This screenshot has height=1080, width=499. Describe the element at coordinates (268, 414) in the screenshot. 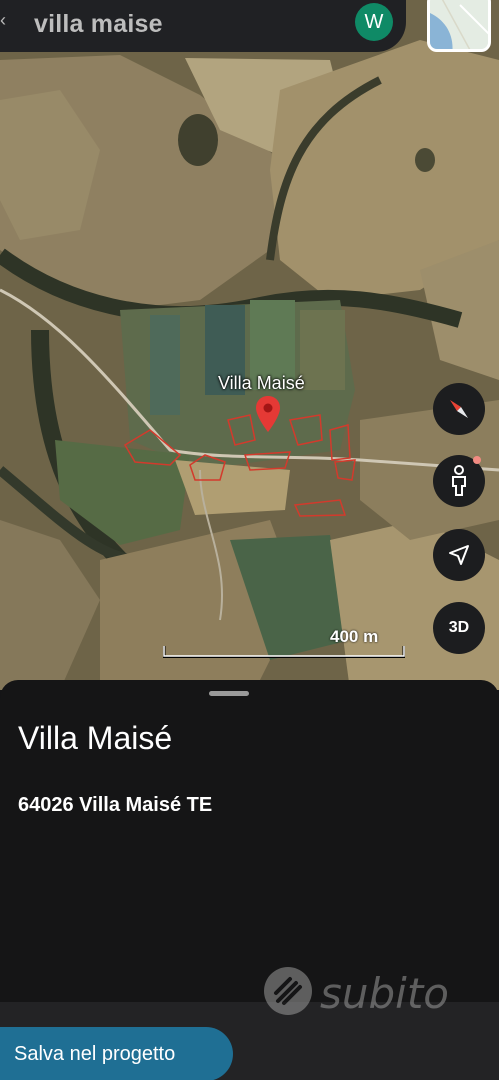

I see `map-pin-icon` at that location.